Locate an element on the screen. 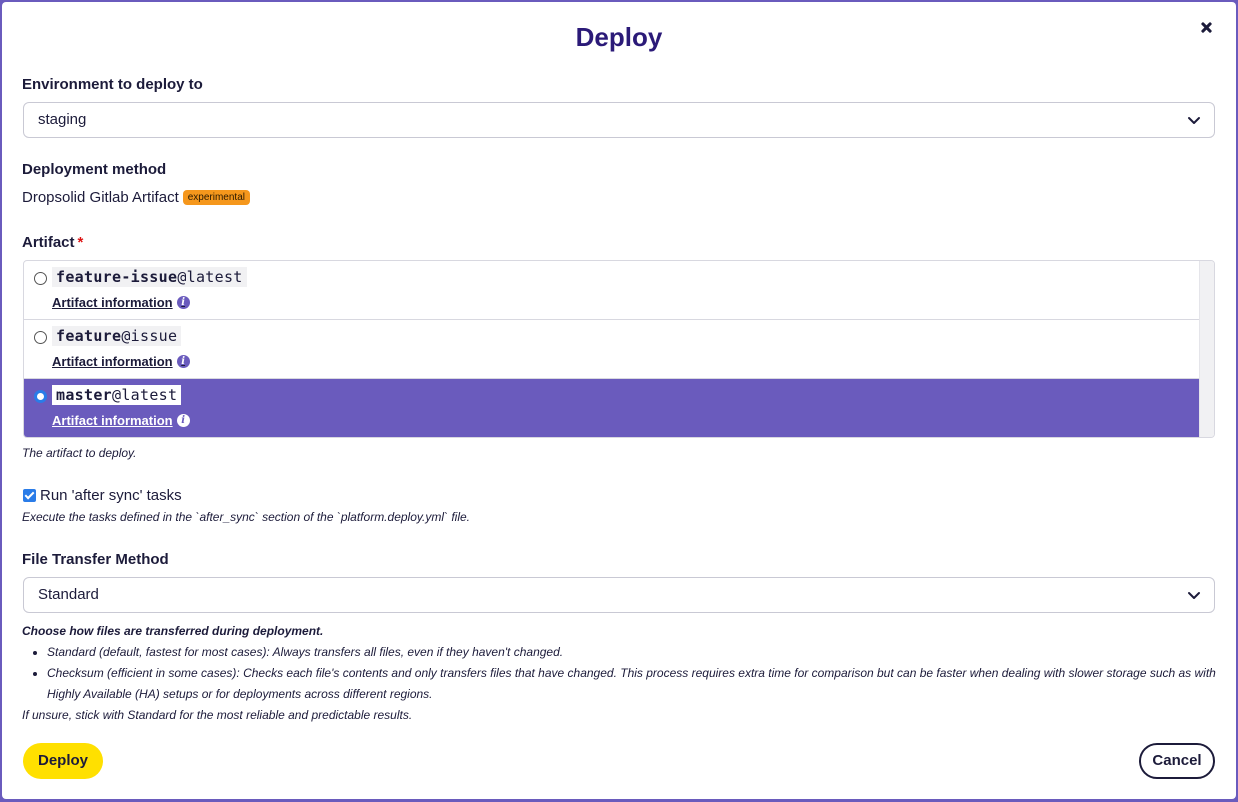 This screenshot has height=802, width=1238. cancel-button: Cancel is located at coordinates (1177, 761).